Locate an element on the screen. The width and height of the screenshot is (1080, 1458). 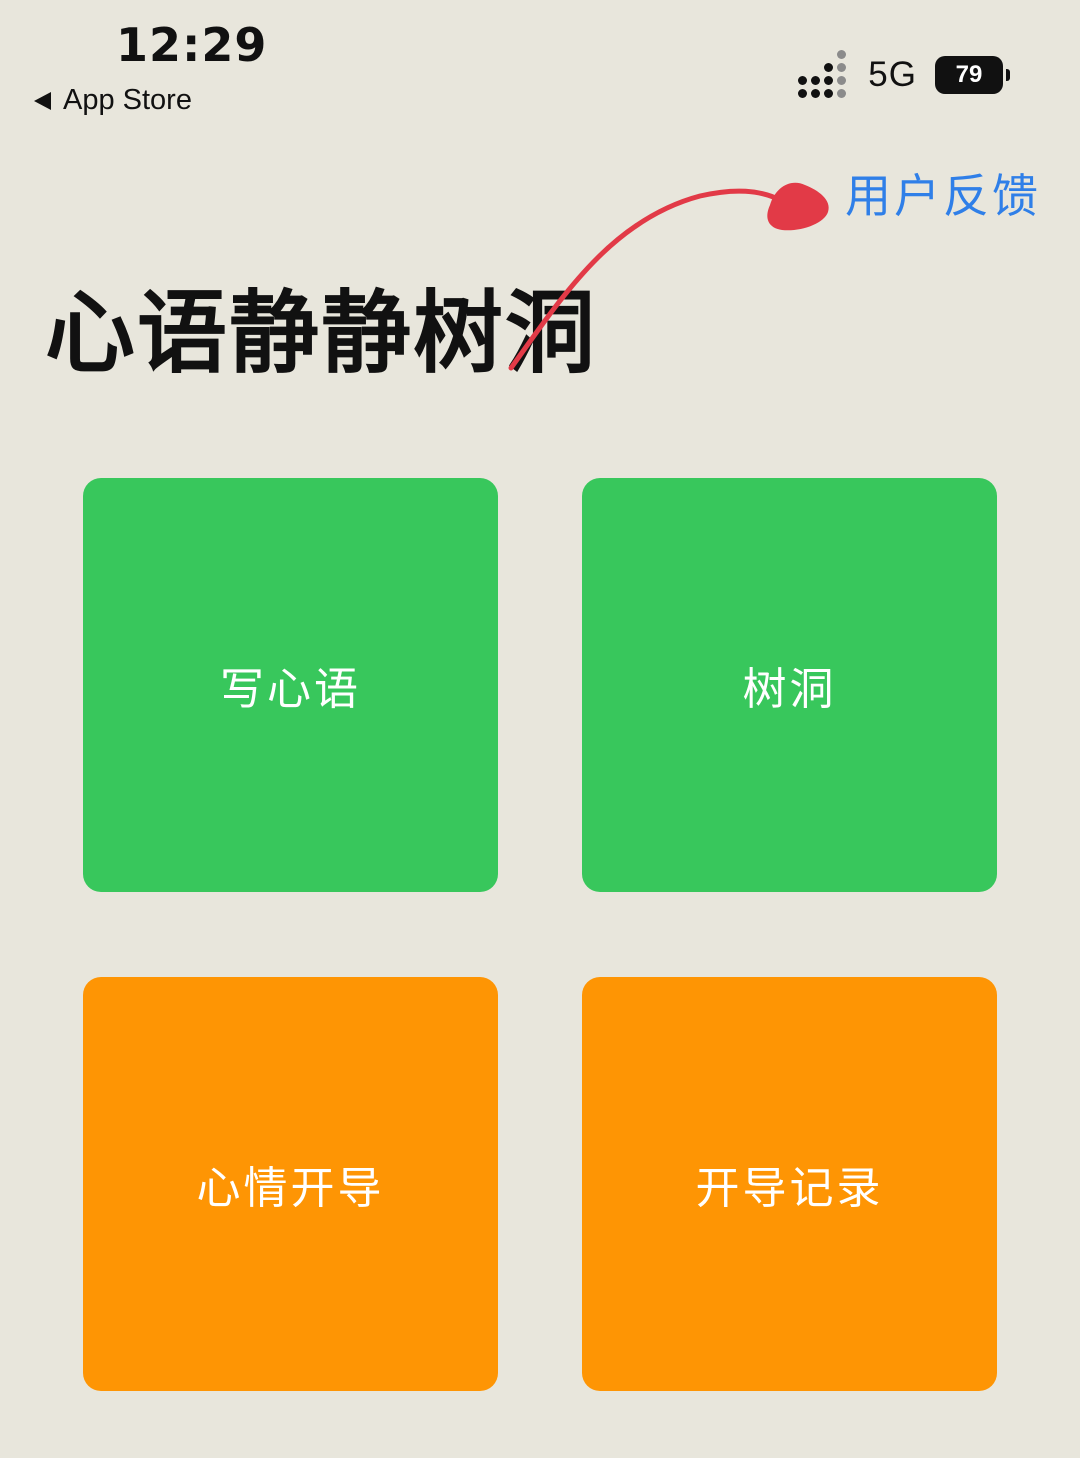
tile-write-heart: 写心语 is located at coordinates (290, 685).